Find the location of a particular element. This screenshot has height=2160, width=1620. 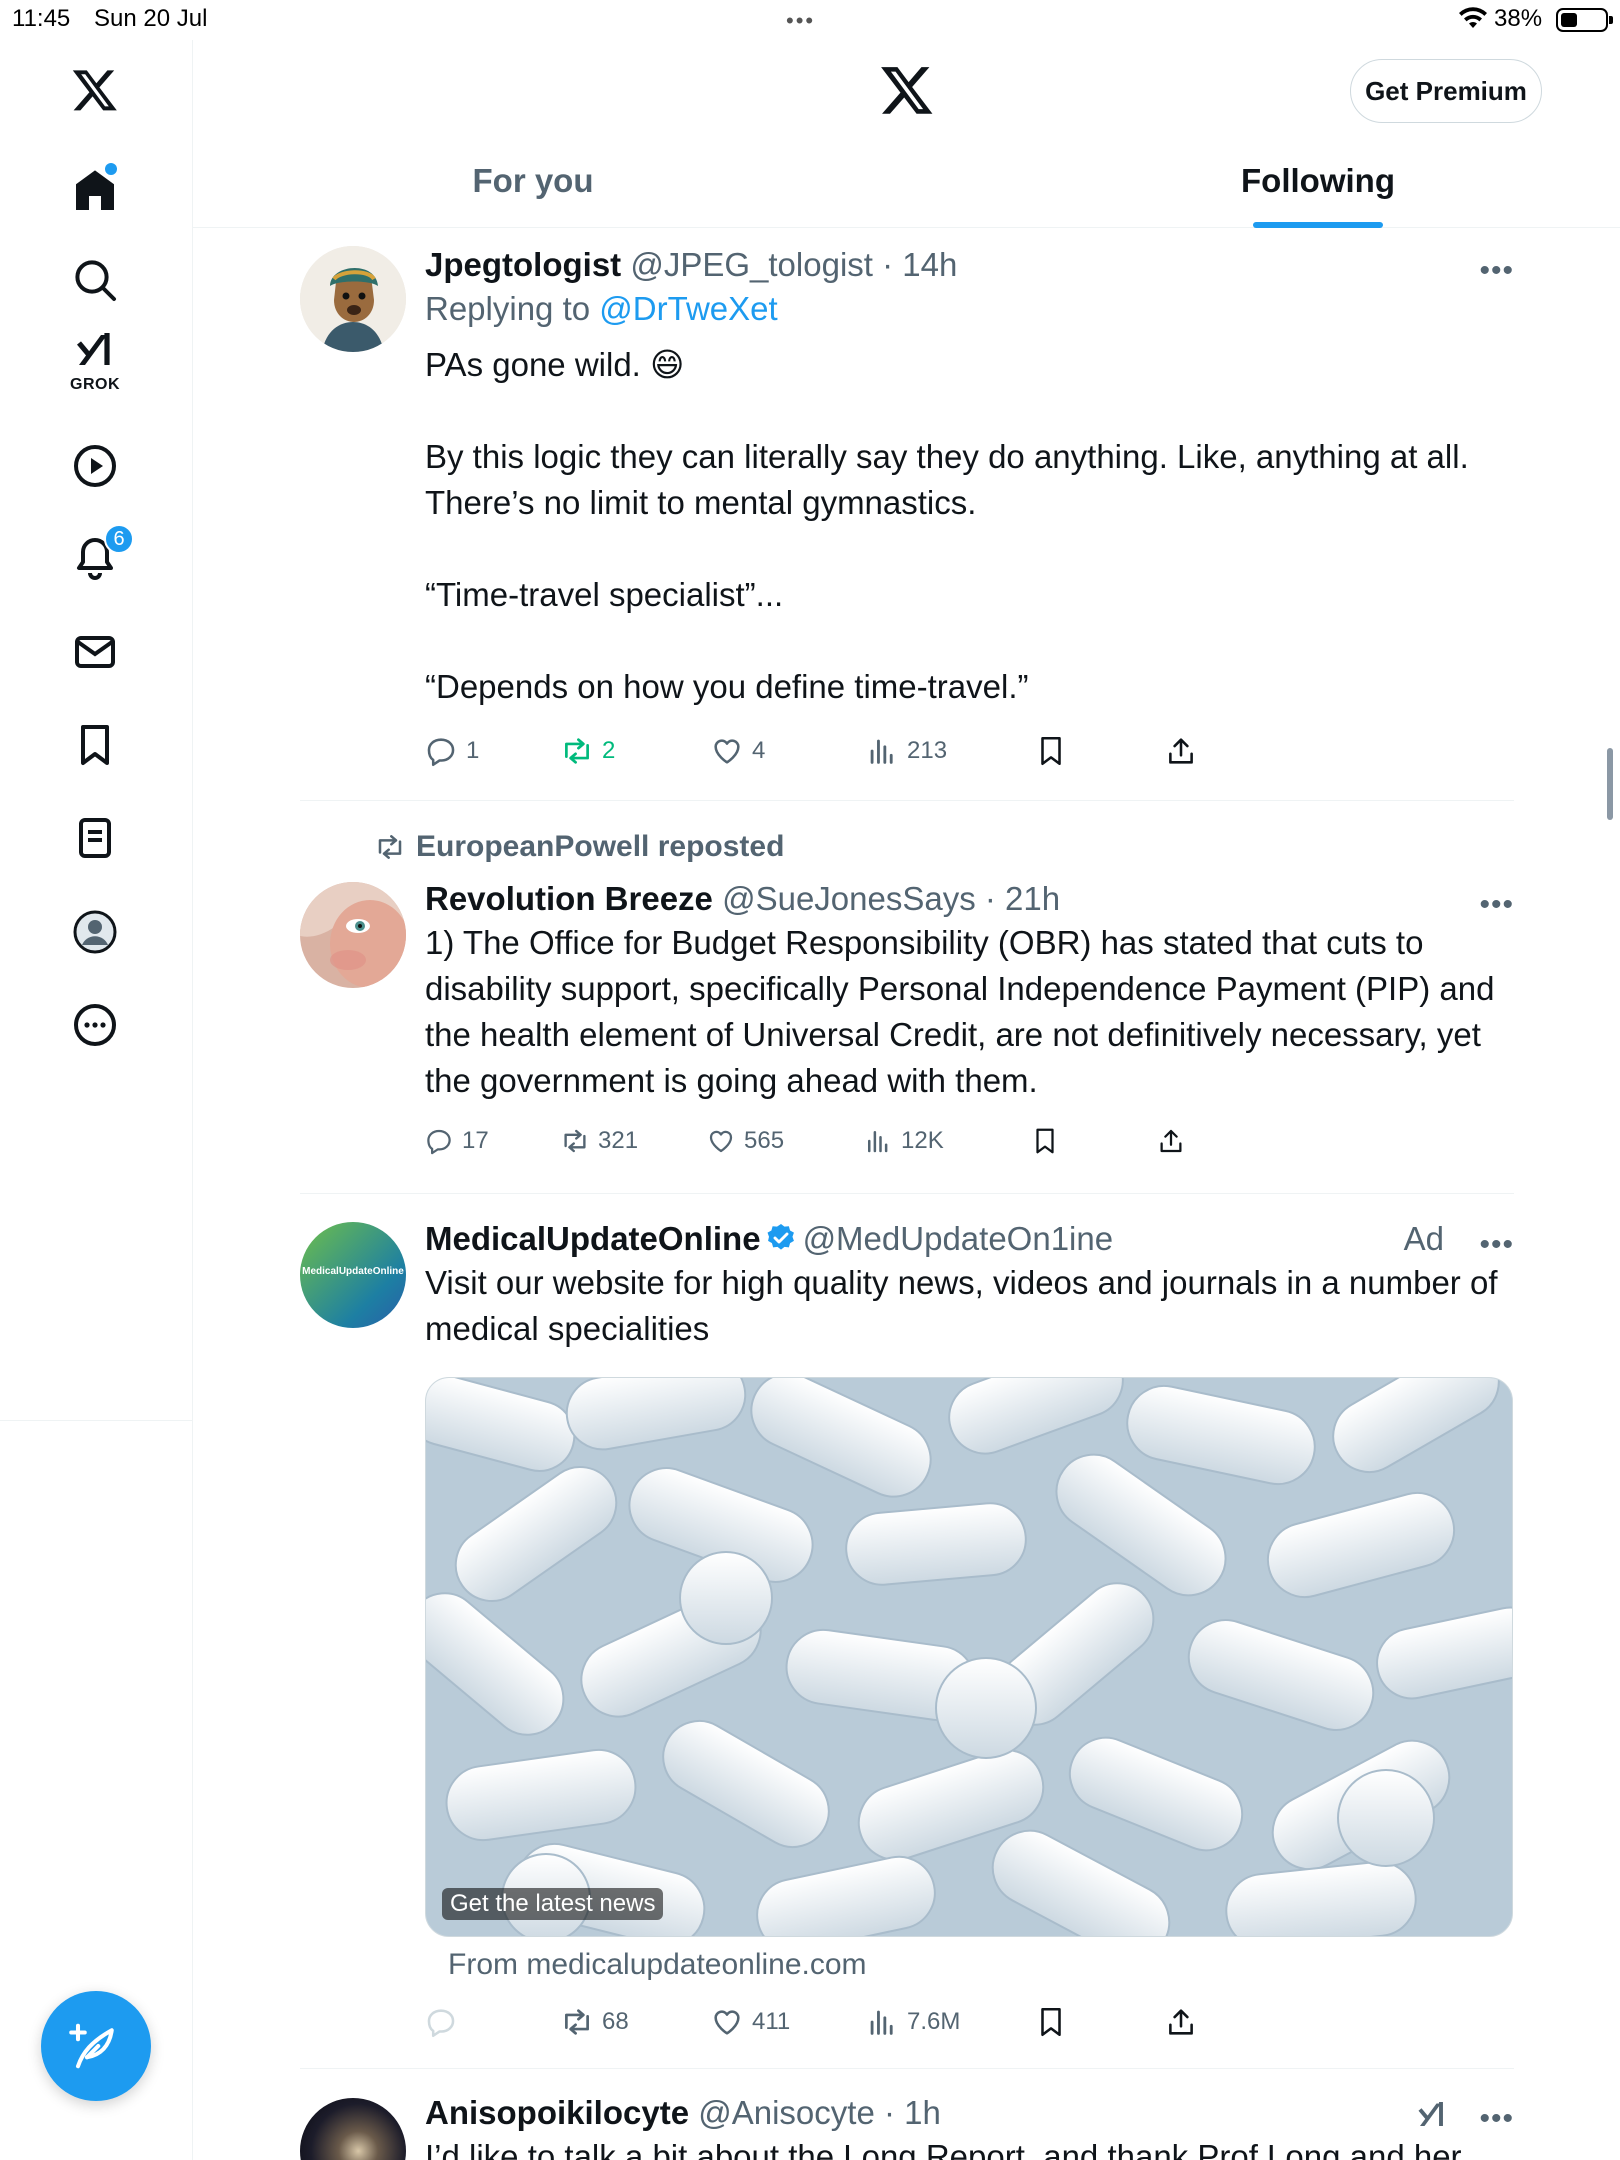

sidebar-item-messages is located at coordinates (95, 652).